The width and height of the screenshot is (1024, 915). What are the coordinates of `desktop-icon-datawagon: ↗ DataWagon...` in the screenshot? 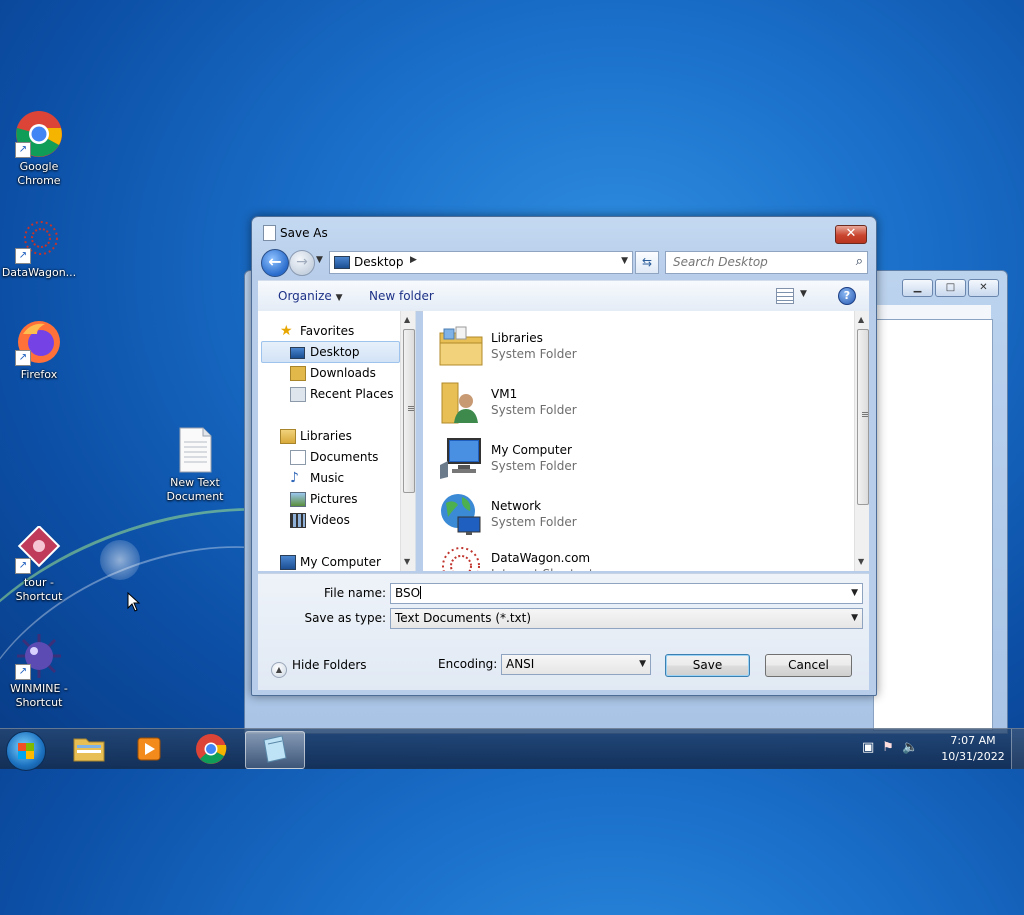 It's located at (39, 248).